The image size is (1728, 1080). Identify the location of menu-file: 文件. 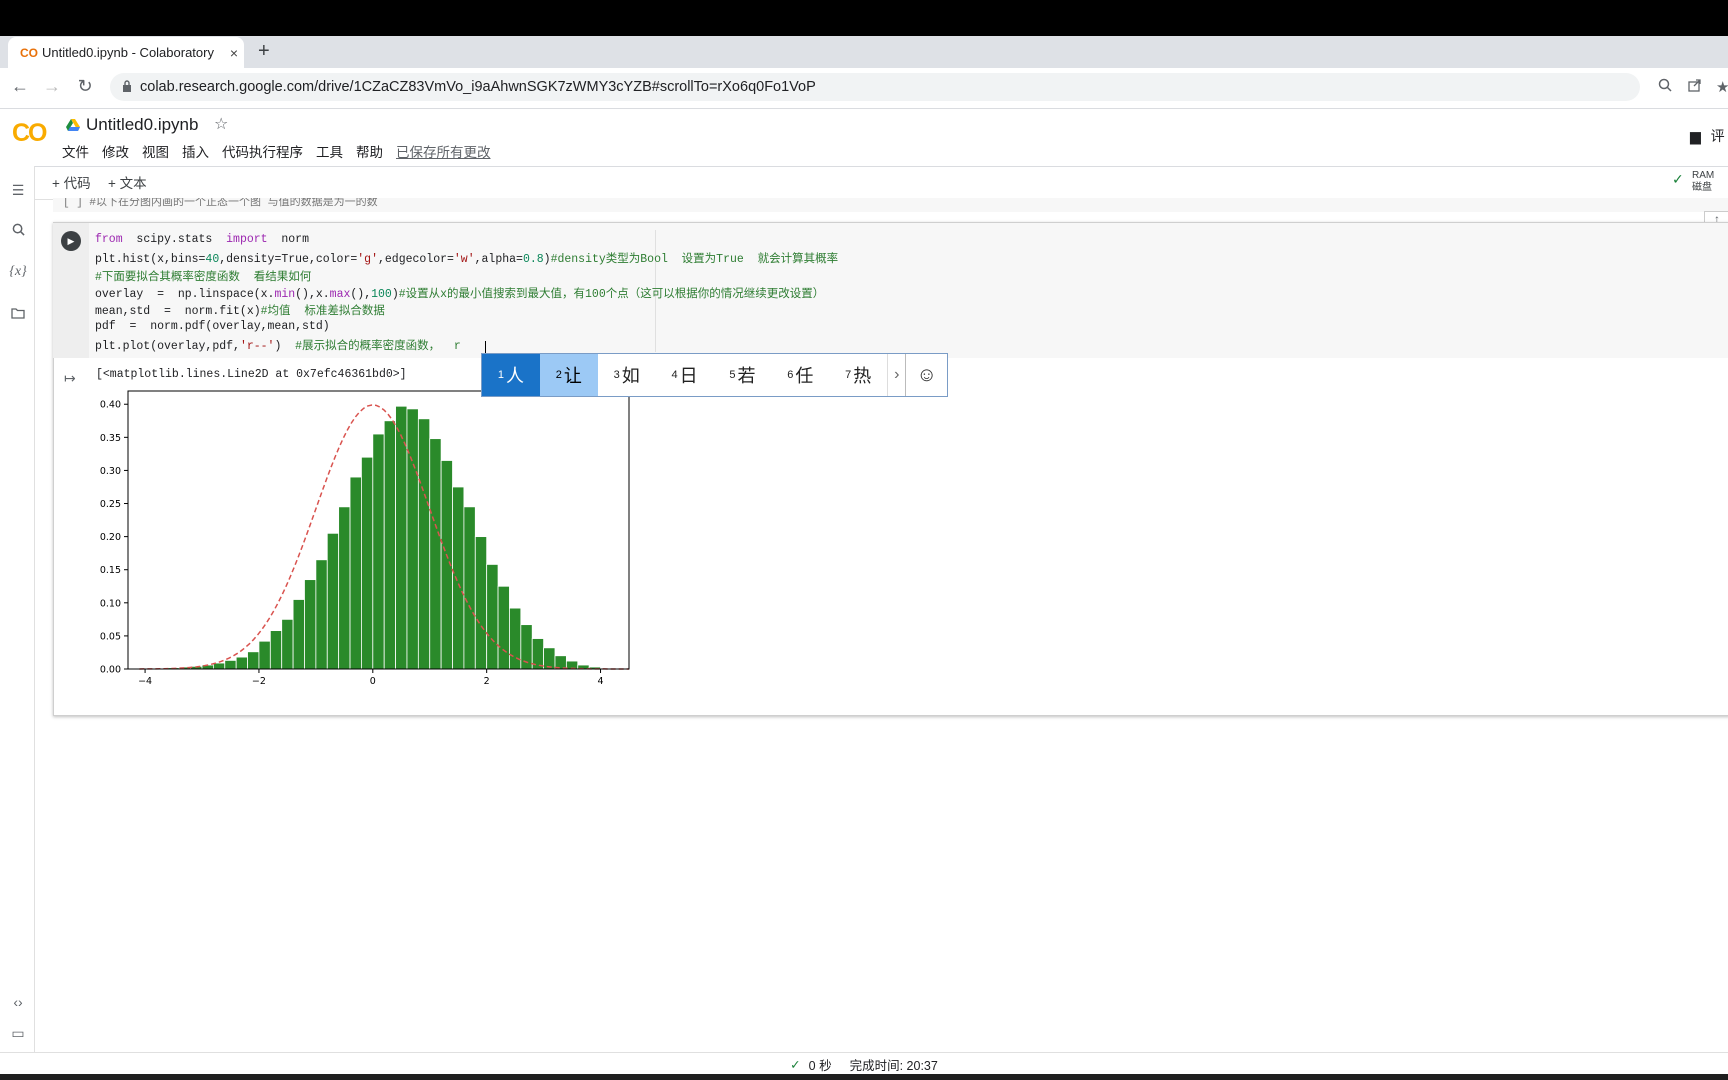
(75, 151).